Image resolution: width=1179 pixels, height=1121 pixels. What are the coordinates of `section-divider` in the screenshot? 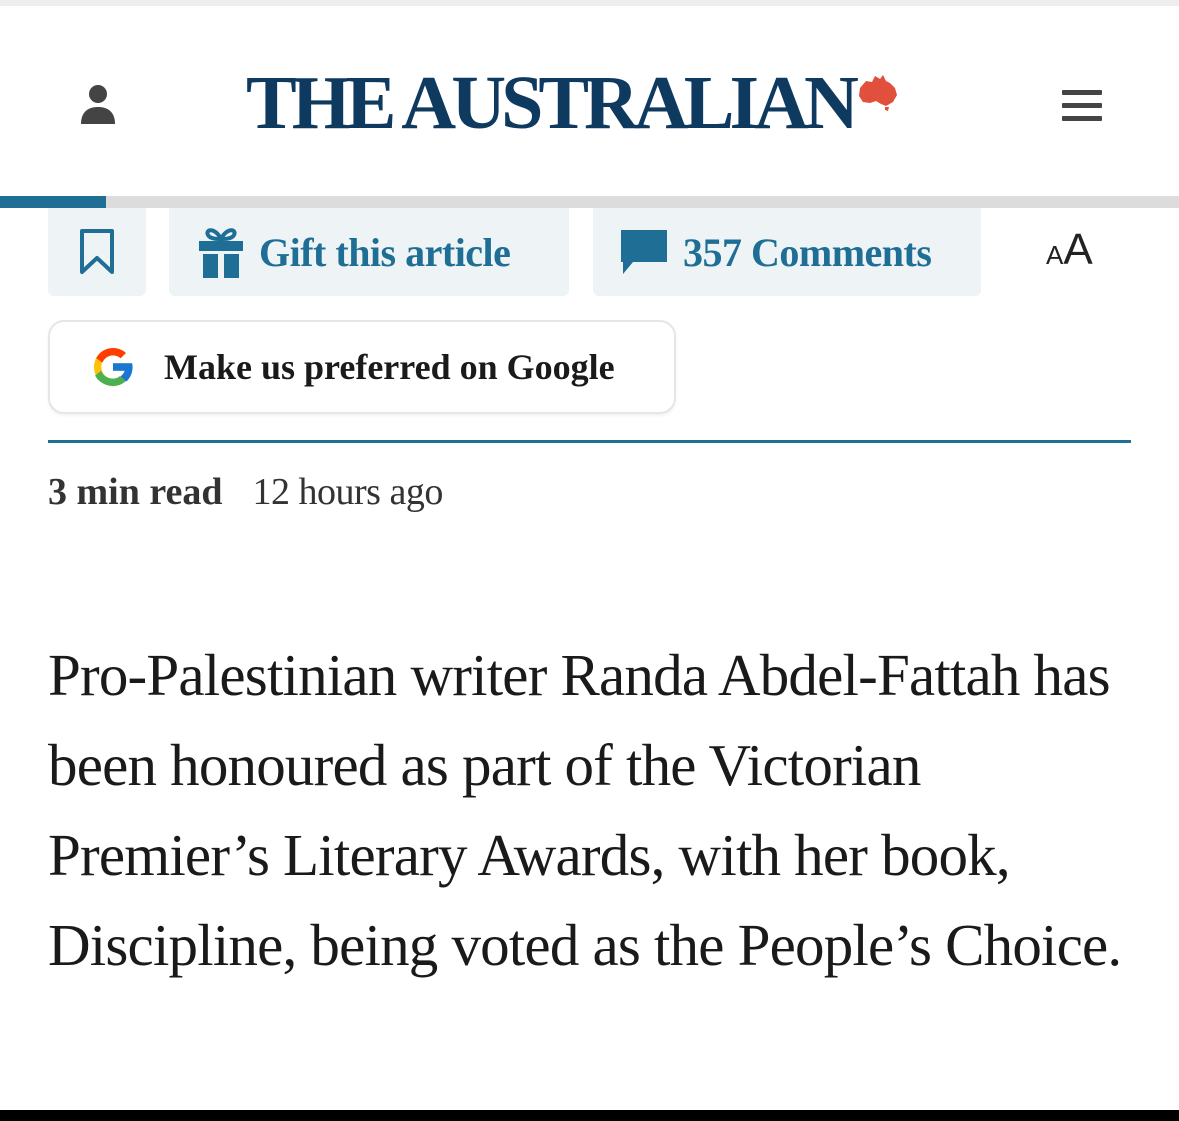 It's located at (589, 441).